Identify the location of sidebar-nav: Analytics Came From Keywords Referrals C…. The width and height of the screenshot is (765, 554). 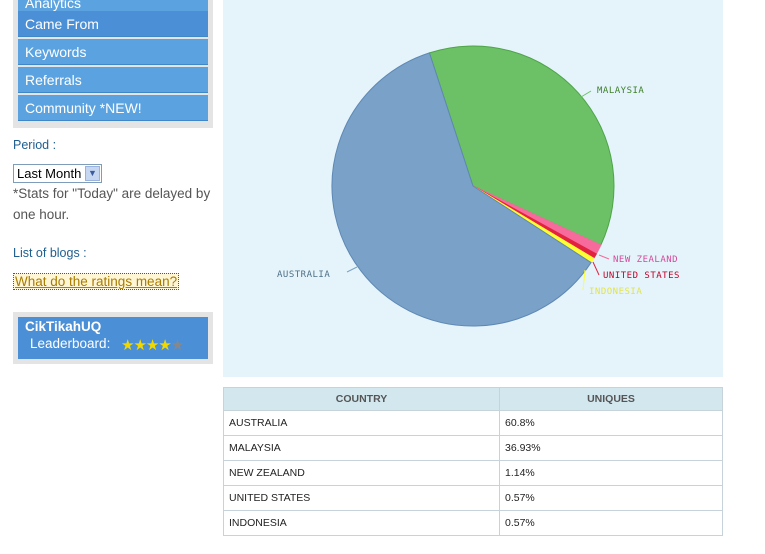
(113, 64).